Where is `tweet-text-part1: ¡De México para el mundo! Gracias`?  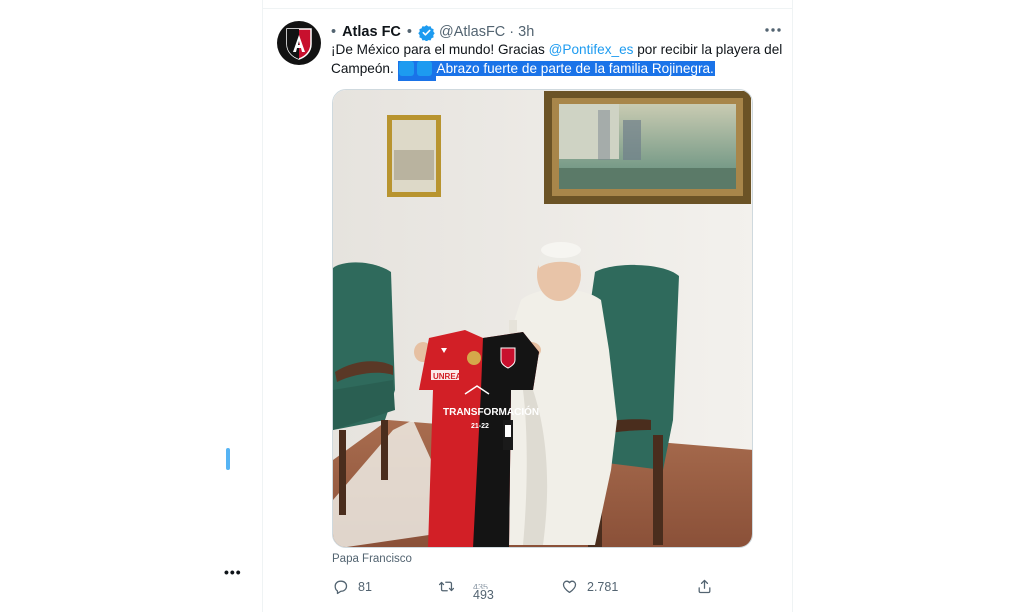 tweet-text-part1: ¡De México para el mundo! Gracias is located at coordinates (440, 49).